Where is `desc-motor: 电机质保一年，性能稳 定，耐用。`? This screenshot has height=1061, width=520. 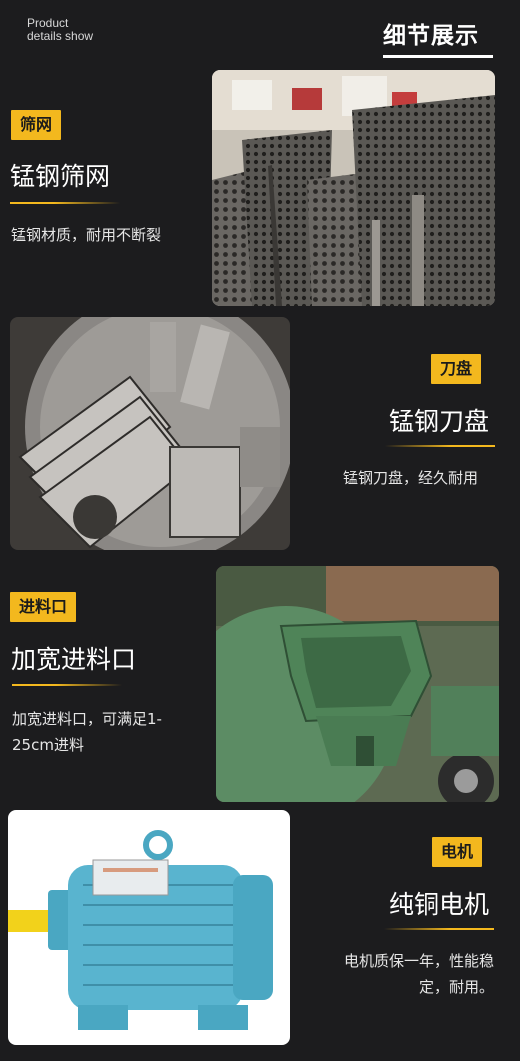 desc-motor: 电机质保一年，性能稳 定，耐用。 is located at coordinates (409, 974).